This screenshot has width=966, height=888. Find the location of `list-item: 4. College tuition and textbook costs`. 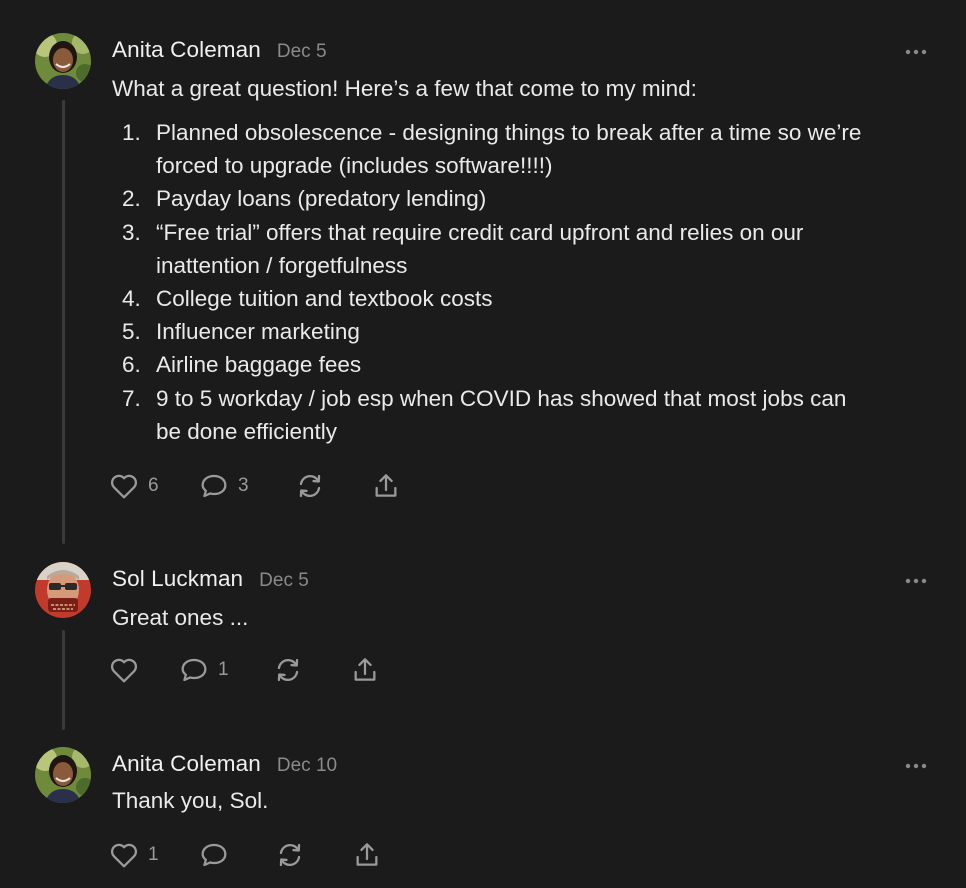

list-item: 4. College tuition and textbook costs is located at coordinates (522, 298).